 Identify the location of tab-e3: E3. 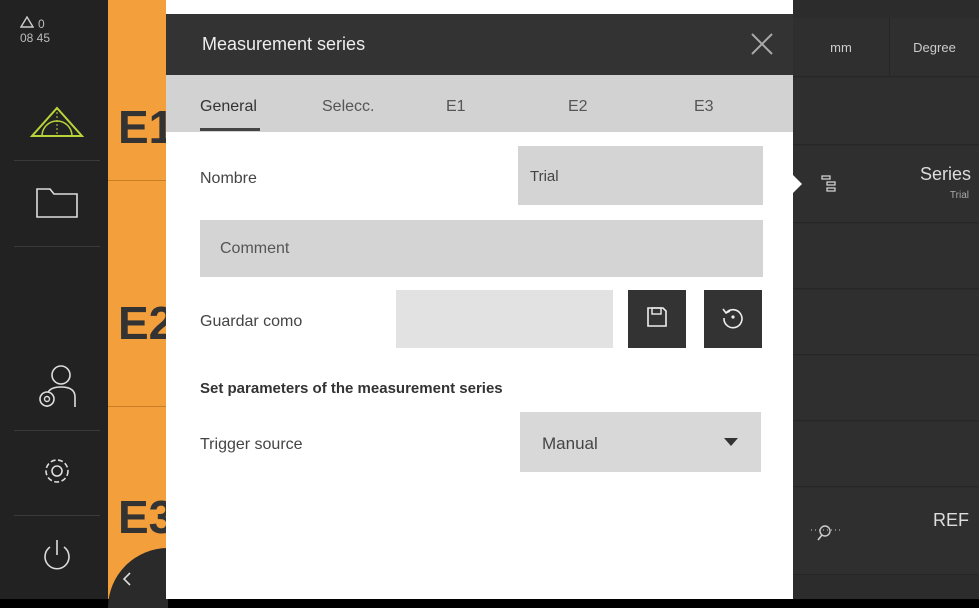
(704, 107).